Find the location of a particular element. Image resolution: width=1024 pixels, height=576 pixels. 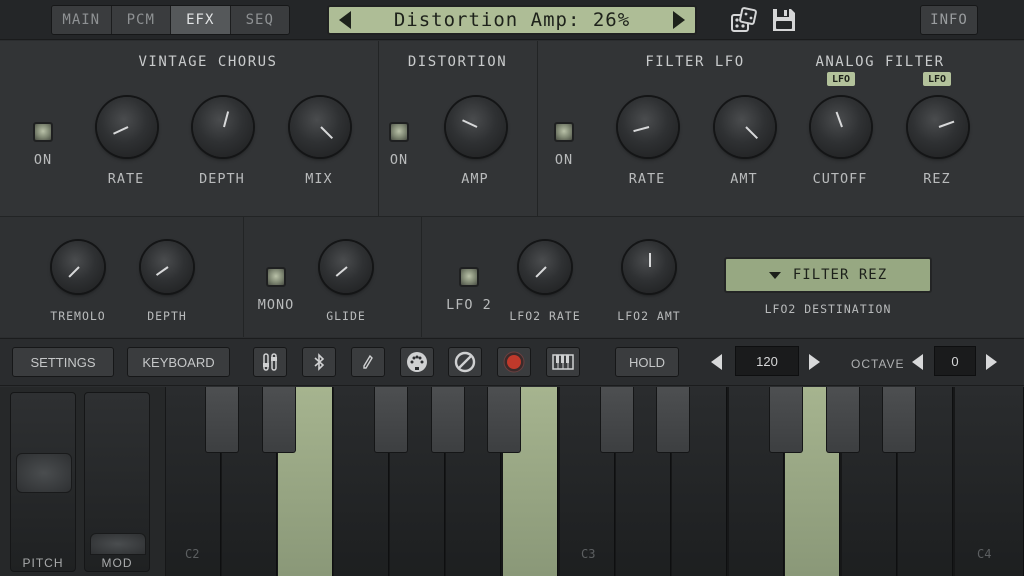

glide-label: GLIDE is located at coordinates (346, 316).